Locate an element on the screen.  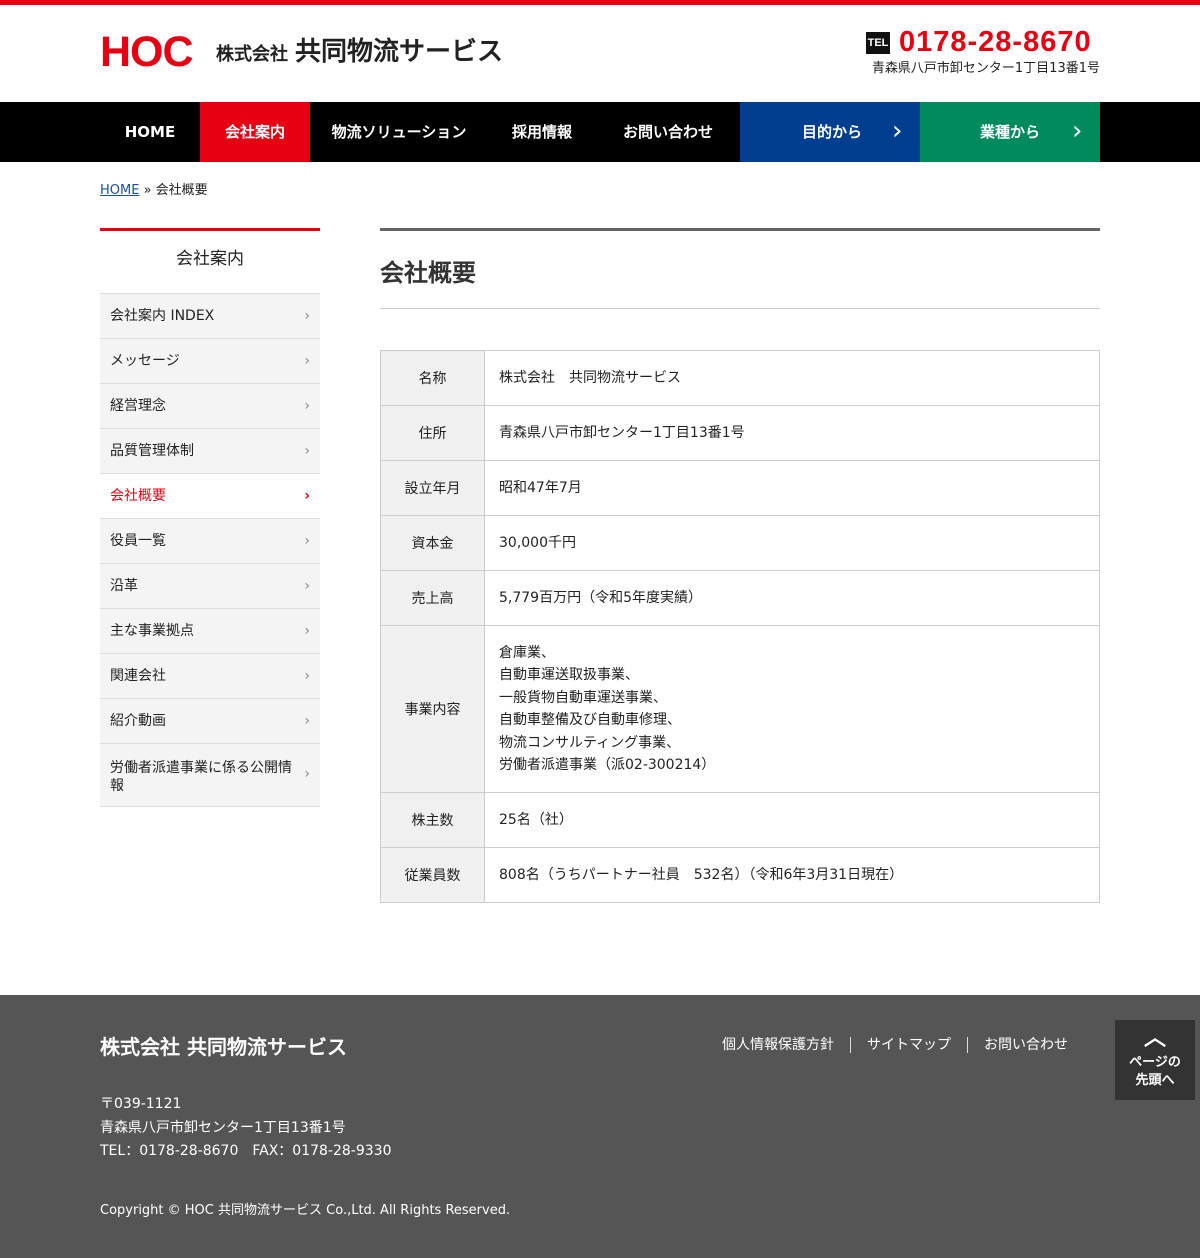
page-top-button: ︿ ページの 先頭へ is located at coordinates (1155, 1060).